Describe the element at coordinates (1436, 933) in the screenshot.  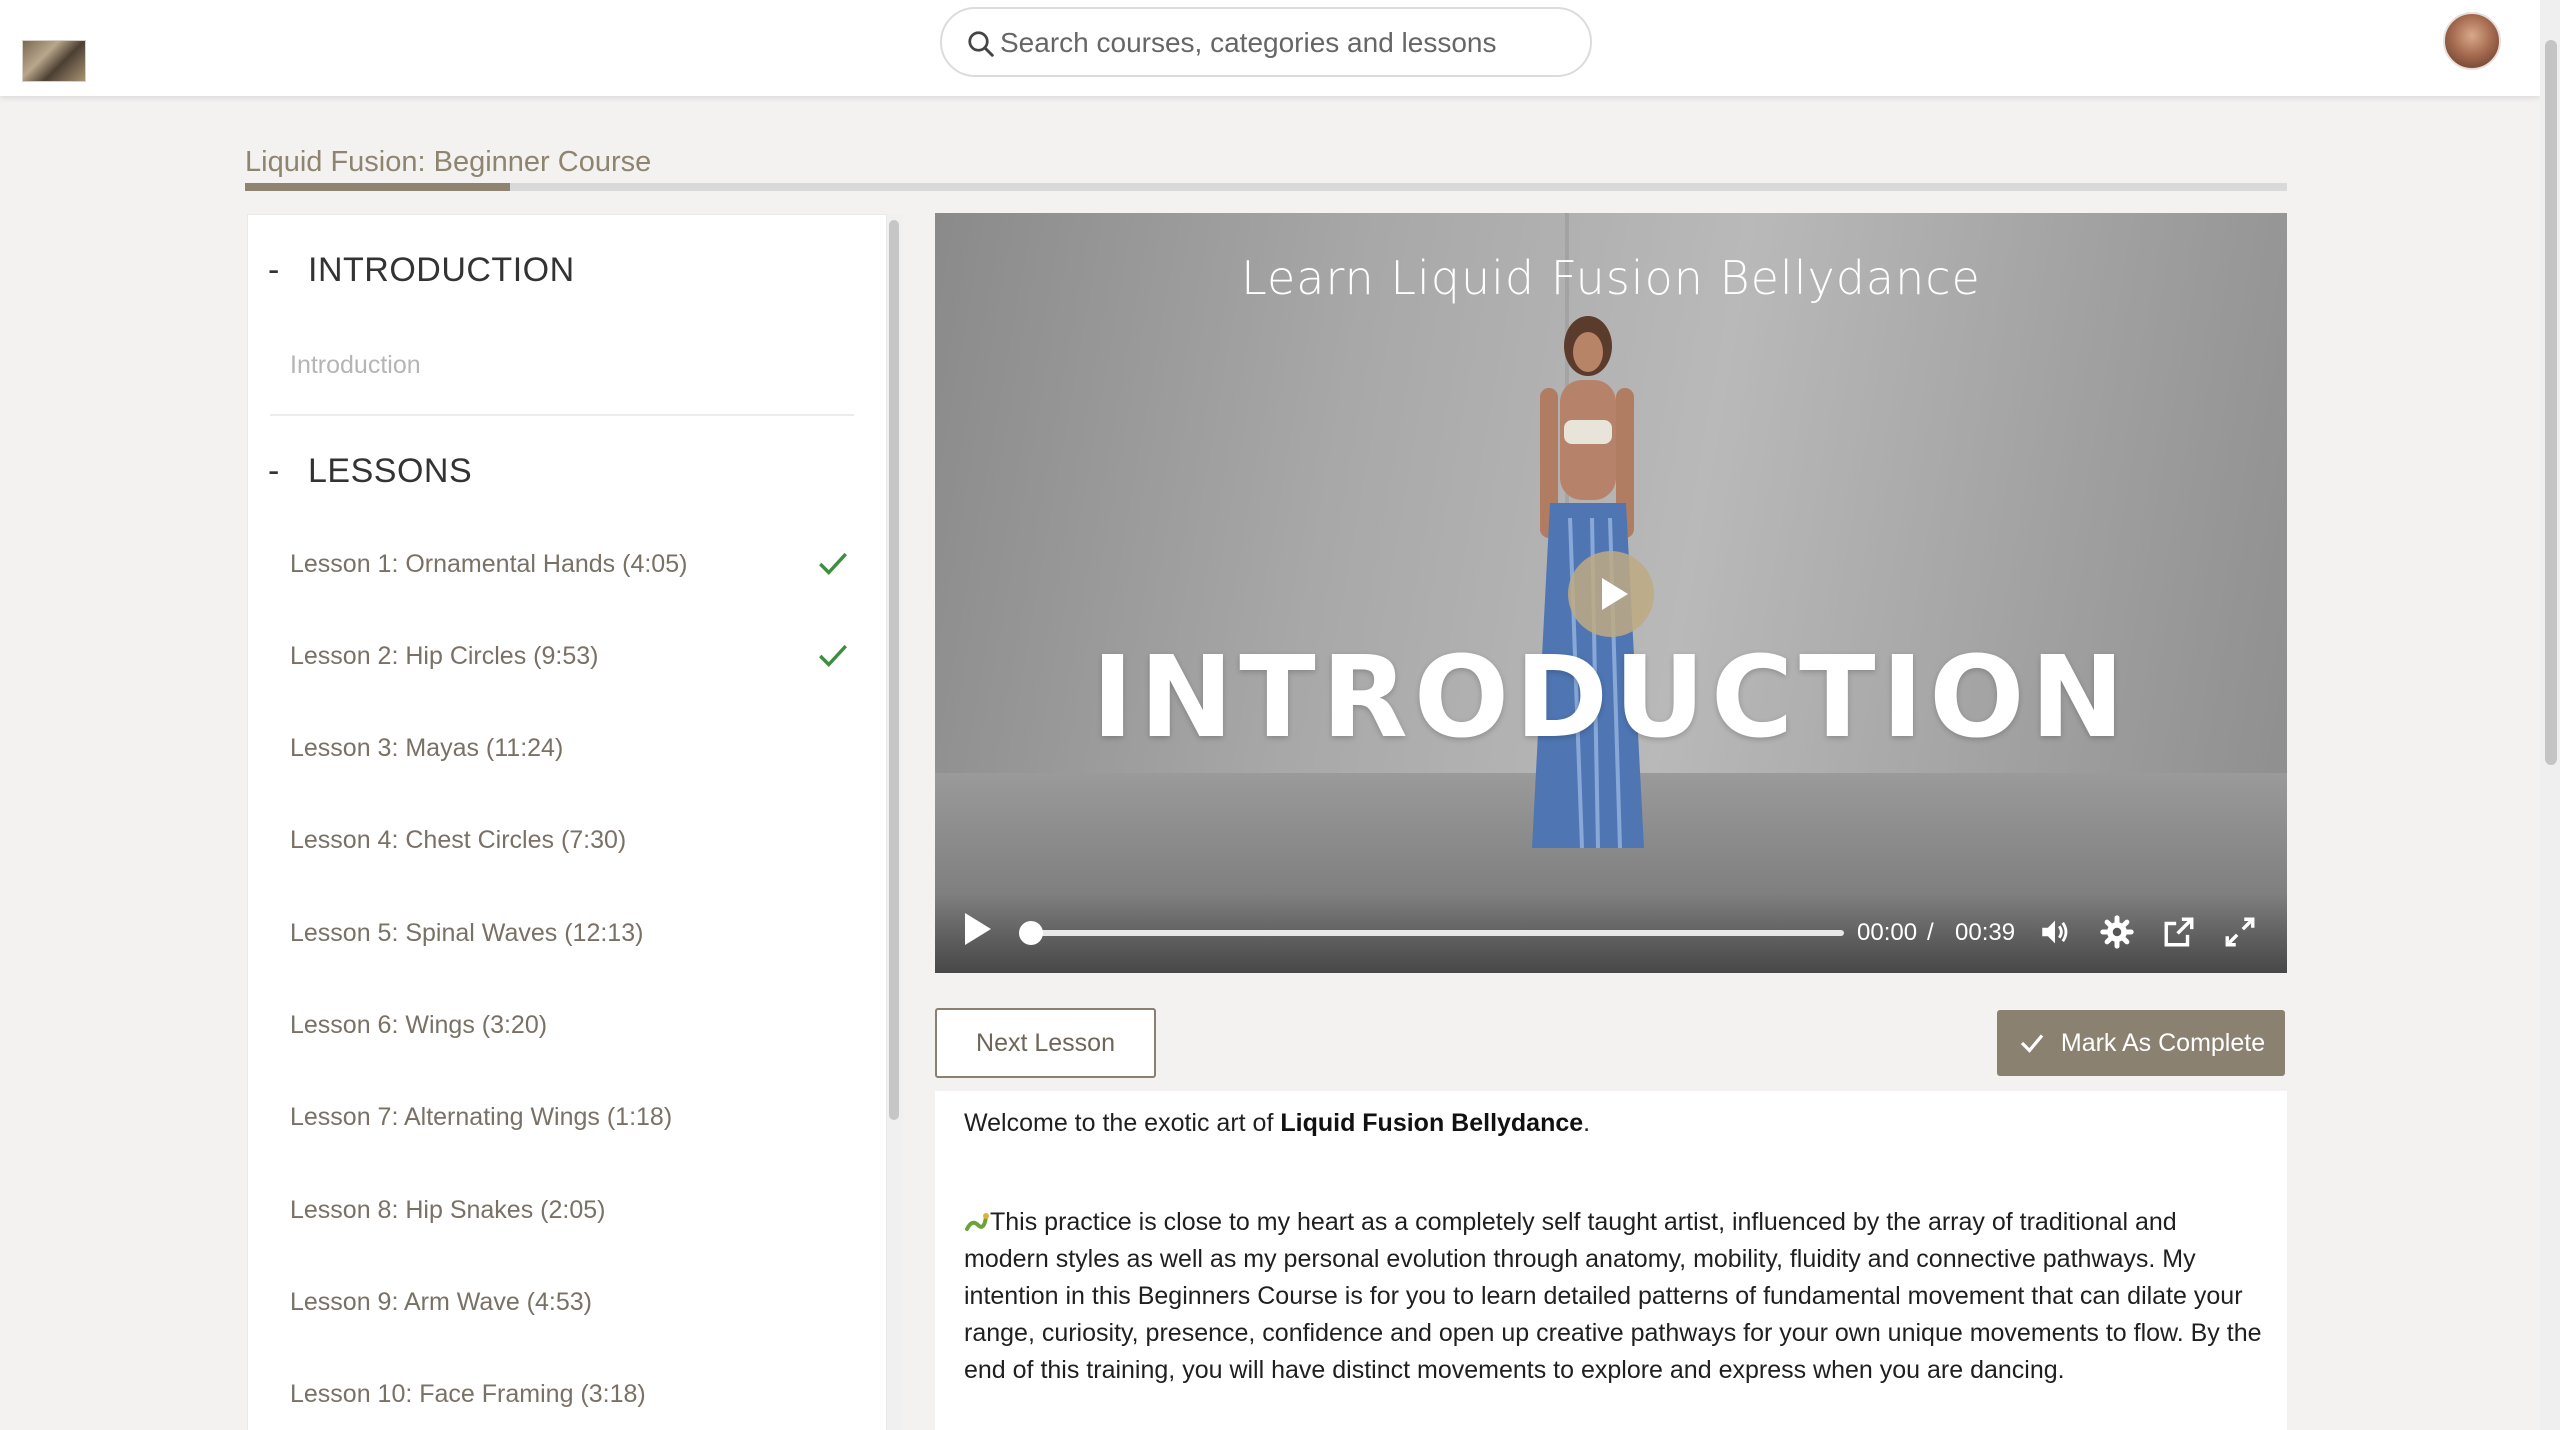
I see `seek-bar` at that location.